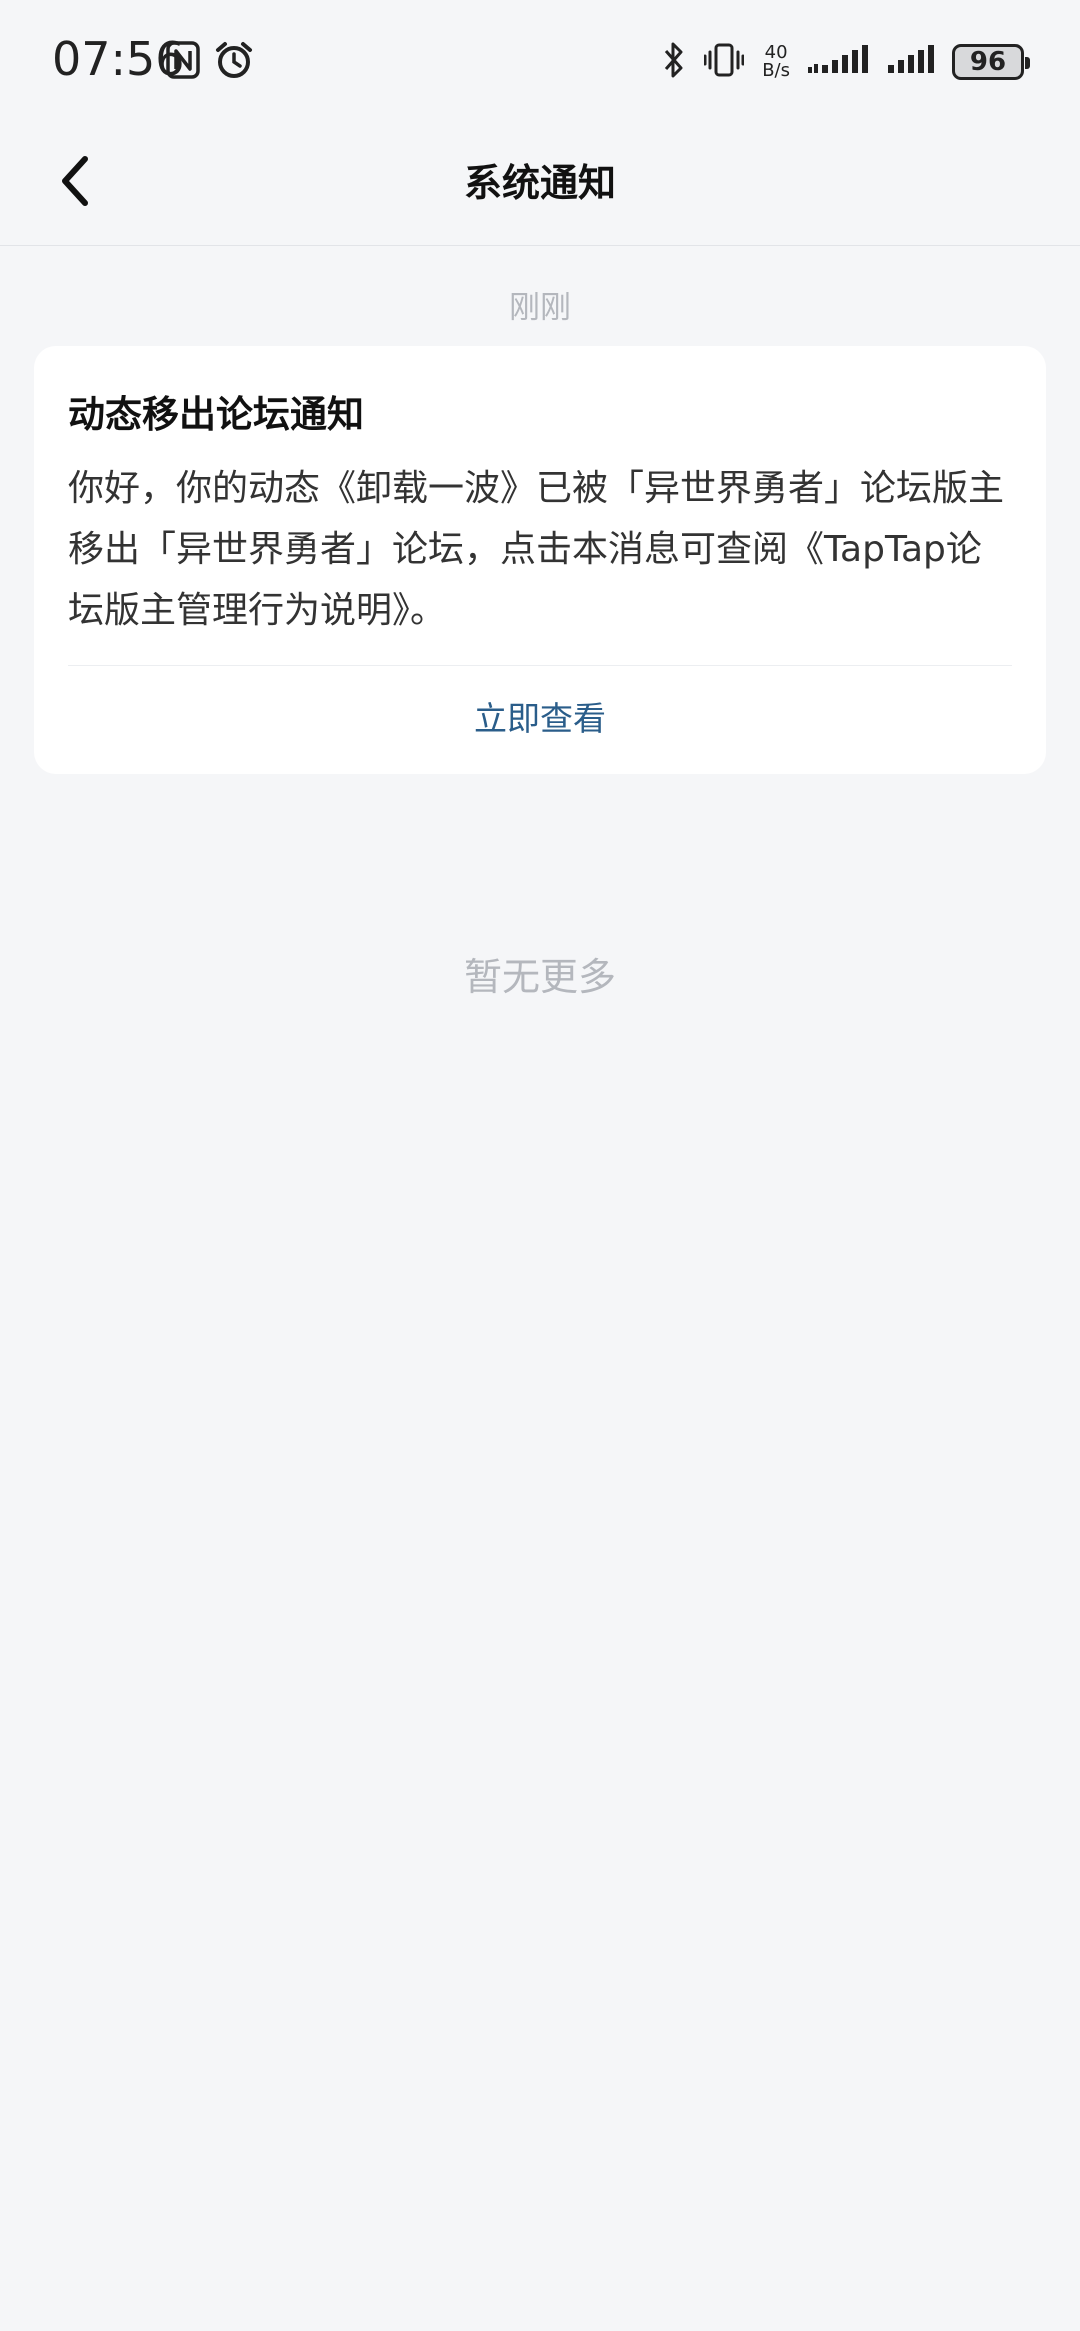  I want to click on view-now-button: 立即查看, so click(540, 722).